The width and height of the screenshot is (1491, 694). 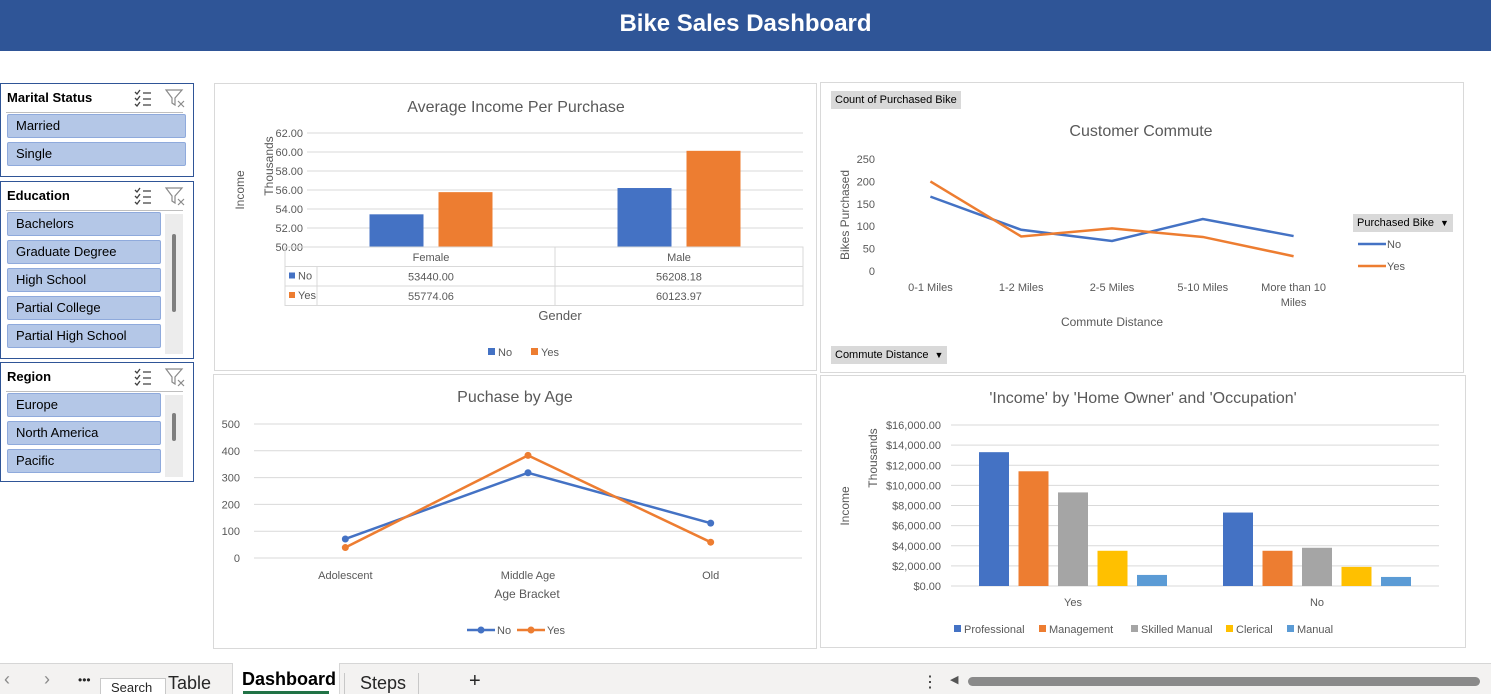 What do you see at coordinates (1224, 681) in the screenshot?
I see `scrollbar-thumb` at bounding box center [1224, 681].